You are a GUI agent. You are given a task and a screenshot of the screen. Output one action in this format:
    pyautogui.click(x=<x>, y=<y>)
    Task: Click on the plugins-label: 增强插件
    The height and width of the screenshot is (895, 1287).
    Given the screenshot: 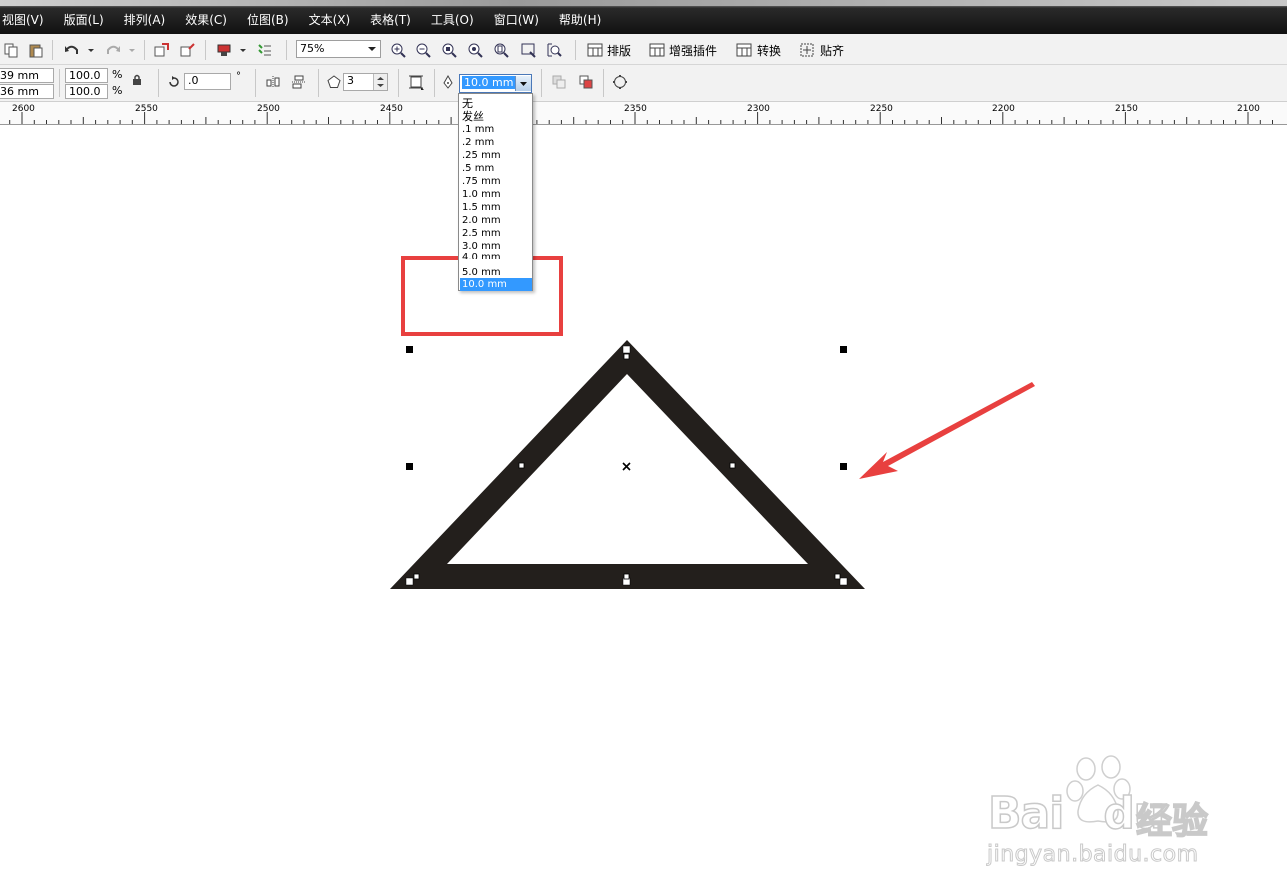 What is the action you would take?
    pyautogui.click(x=693, y=50)
    